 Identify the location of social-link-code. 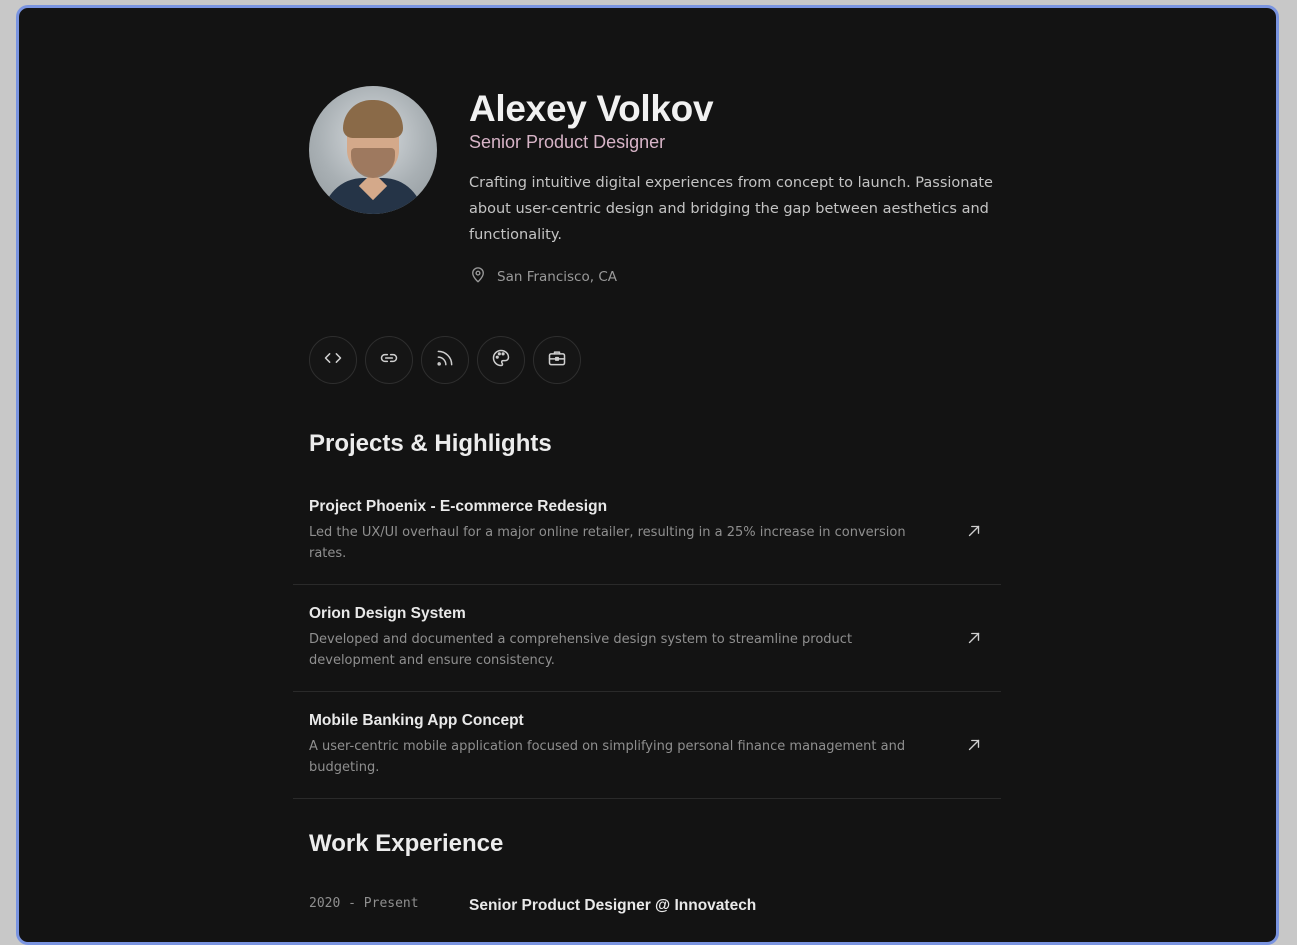
(333, 360).